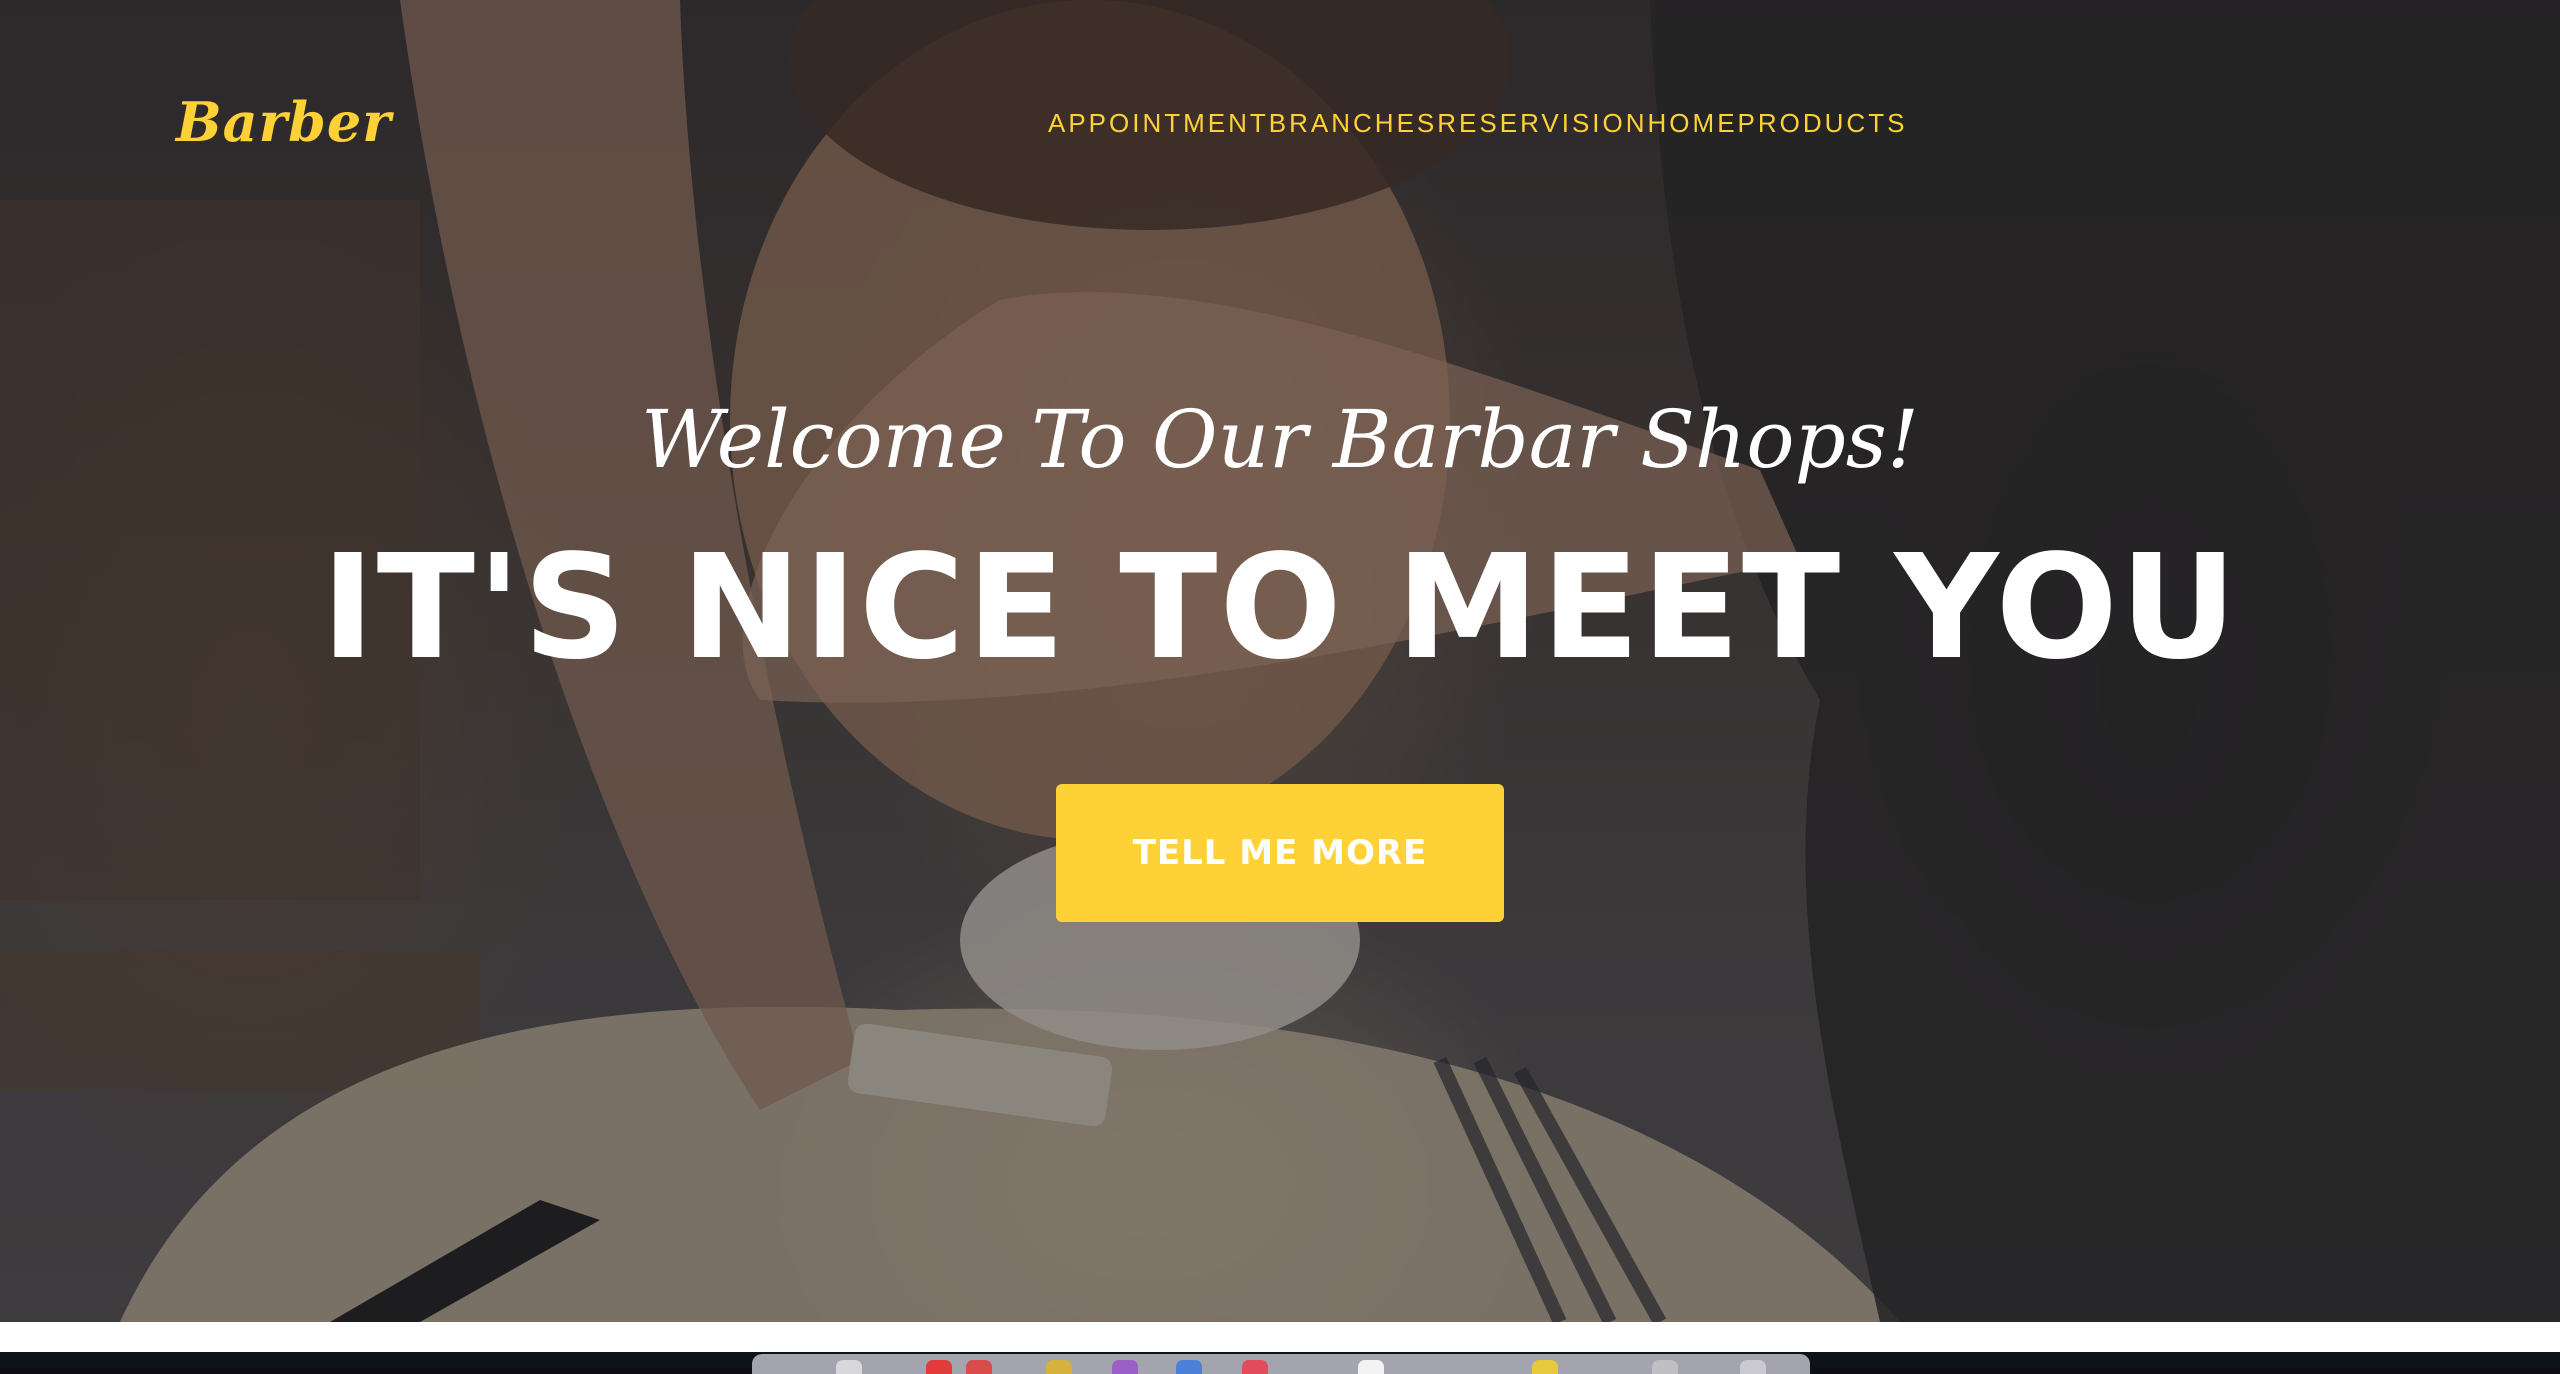 Image resolution: width=2560 pixels, height=1374 pixels. I want to click on app-dock, so click(1281, 1364).